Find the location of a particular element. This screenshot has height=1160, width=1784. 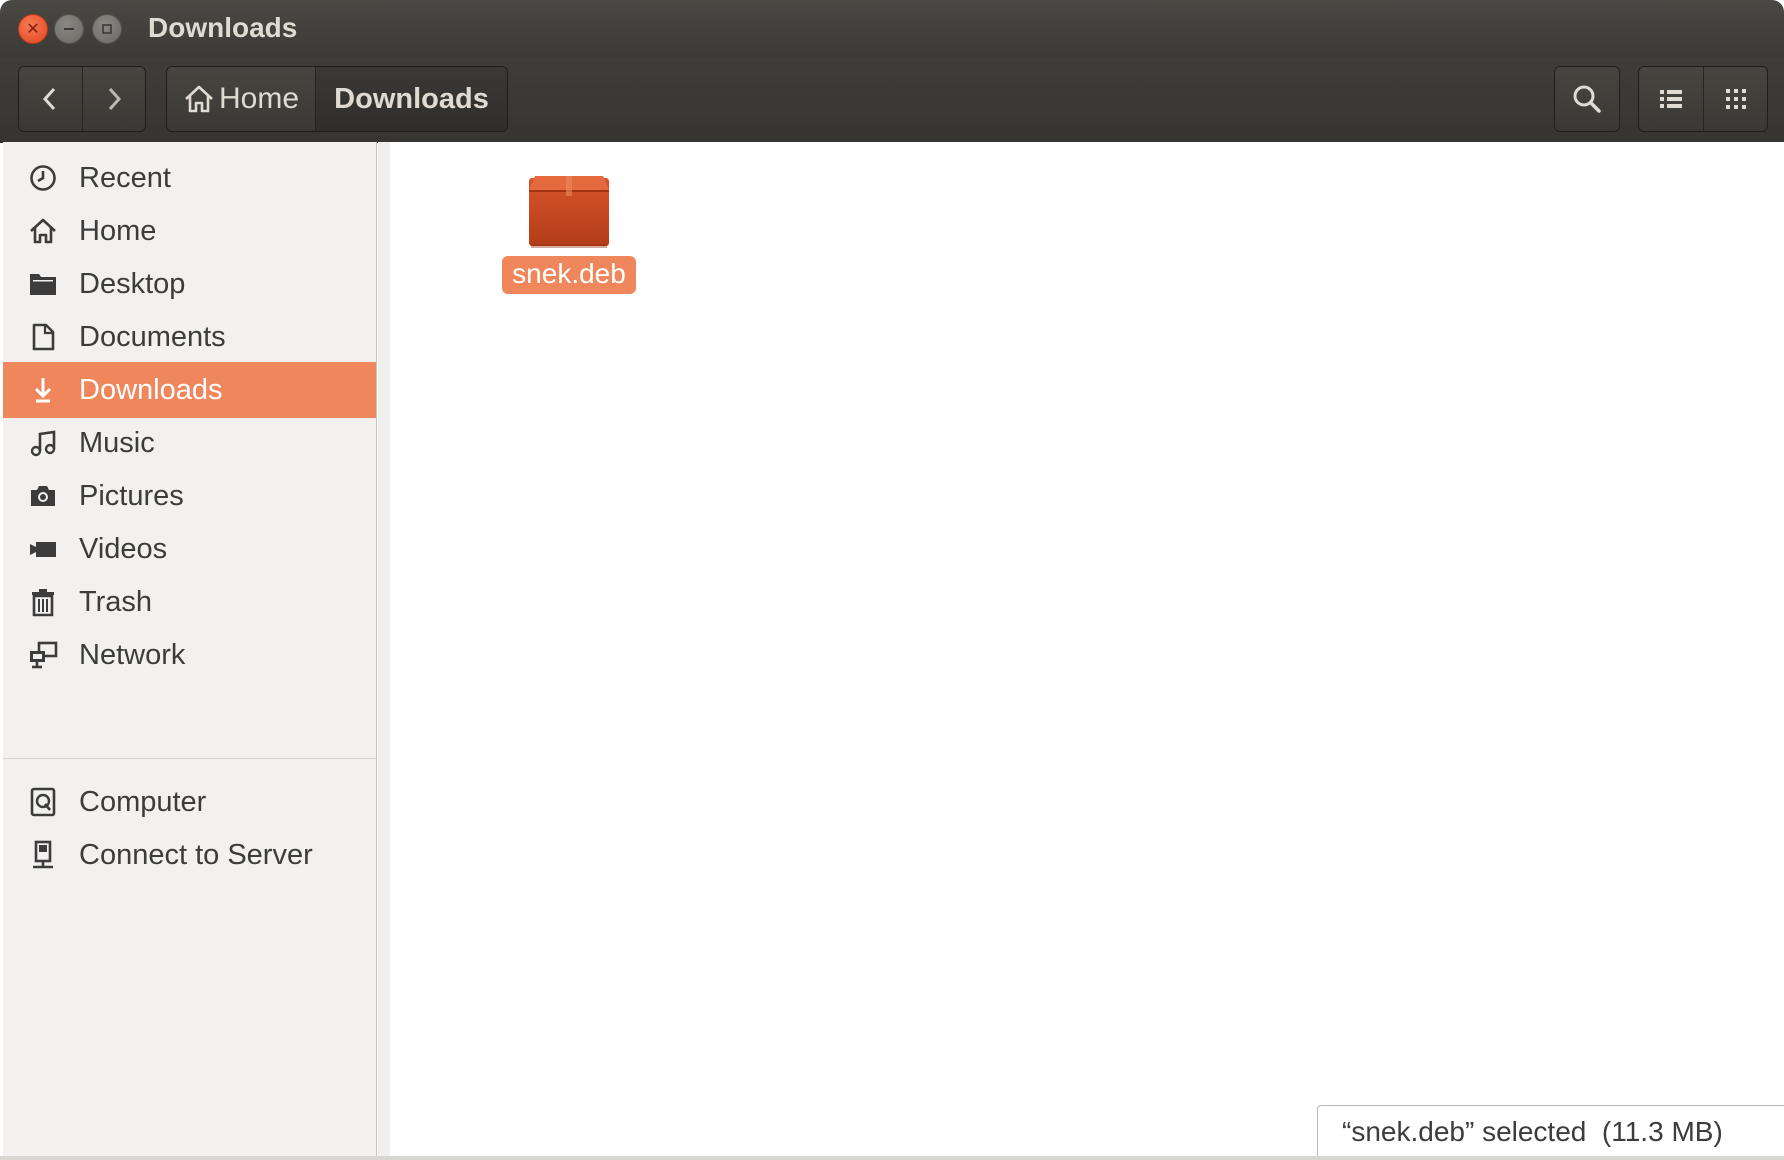

window-bottom-edge is located at coordinates (892, 1158).